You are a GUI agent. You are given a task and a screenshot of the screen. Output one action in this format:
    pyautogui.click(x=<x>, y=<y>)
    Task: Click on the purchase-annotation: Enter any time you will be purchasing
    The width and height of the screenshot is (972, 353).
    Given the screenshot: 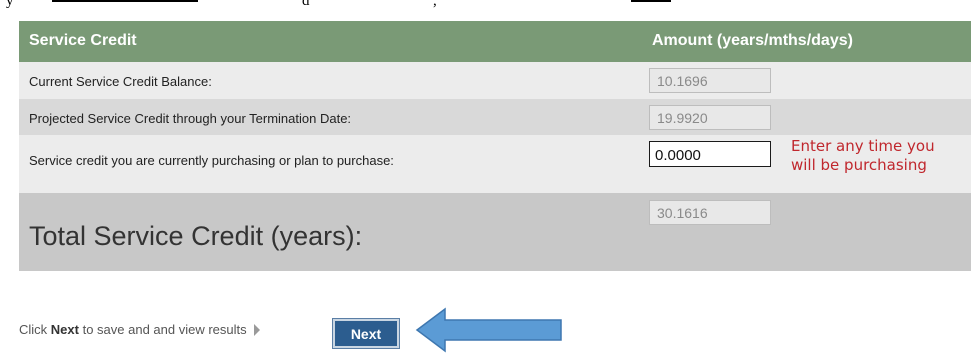 What is the action you would take?
    pyautogui.click(x=863, y=155)
    